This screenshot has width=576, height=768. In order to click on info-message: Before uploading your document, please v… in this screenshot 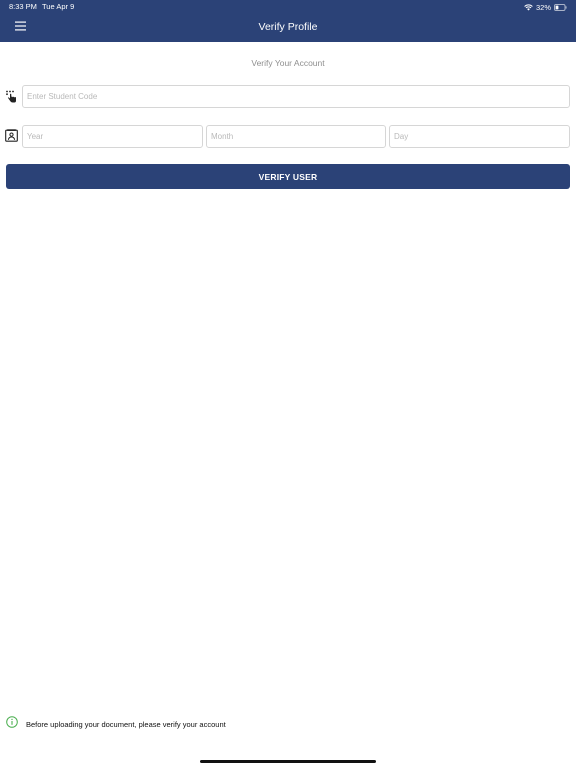, I will do `click(116, 724)`.